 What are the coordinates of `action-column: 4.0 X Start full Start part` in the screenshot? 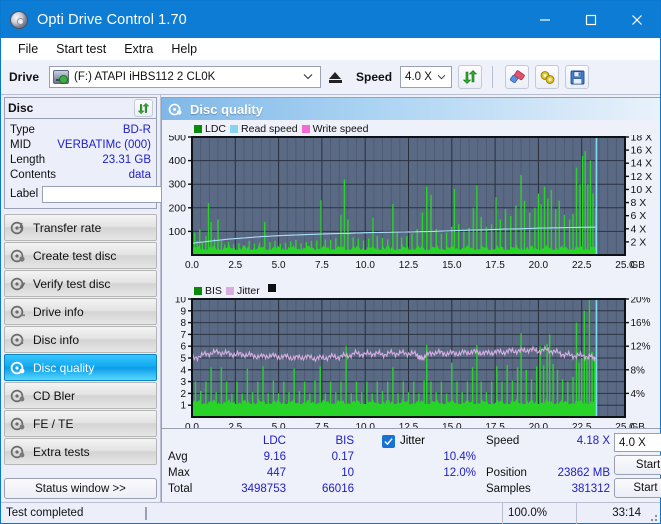 It's located at (637, 465).